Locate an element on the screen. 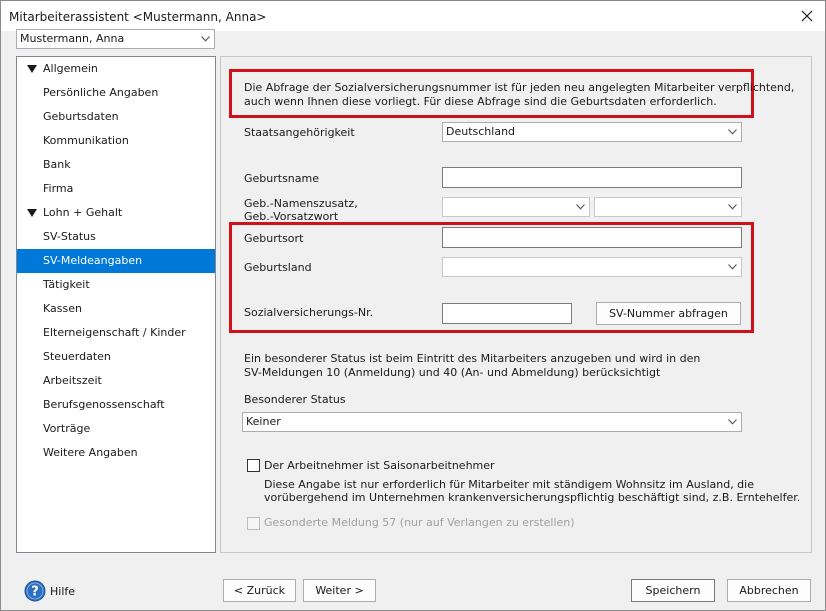  nav-item-persoenliche-angaben: Persönliche Angaben is located at coordinates (116, 93).